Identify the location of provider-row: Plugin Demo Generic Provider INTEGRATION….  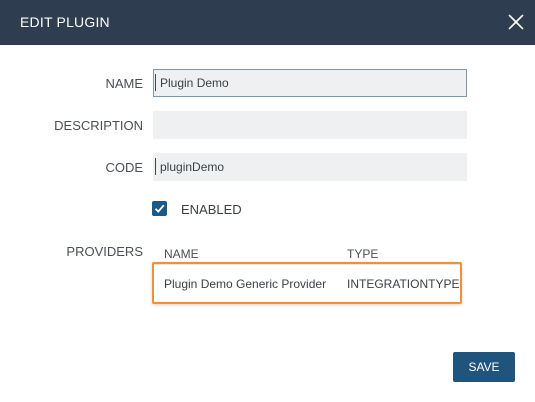
(307, 283).